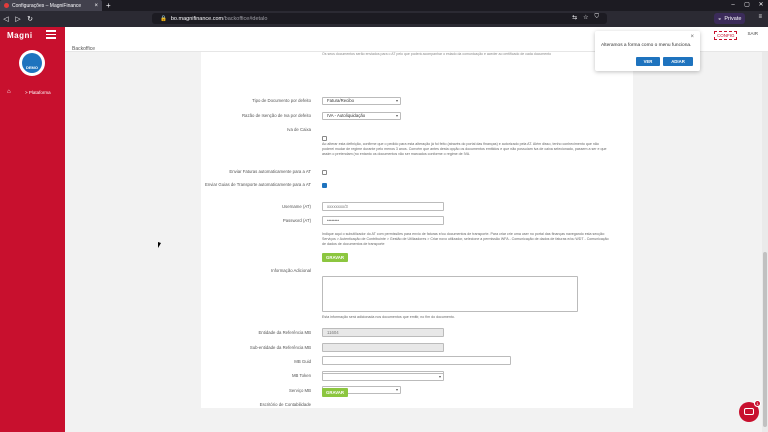 The image size is (768, 432). I want to click on browser-tabbar: Configurações – MagniFinance × + – ▢ ✕, so click(384, 5).